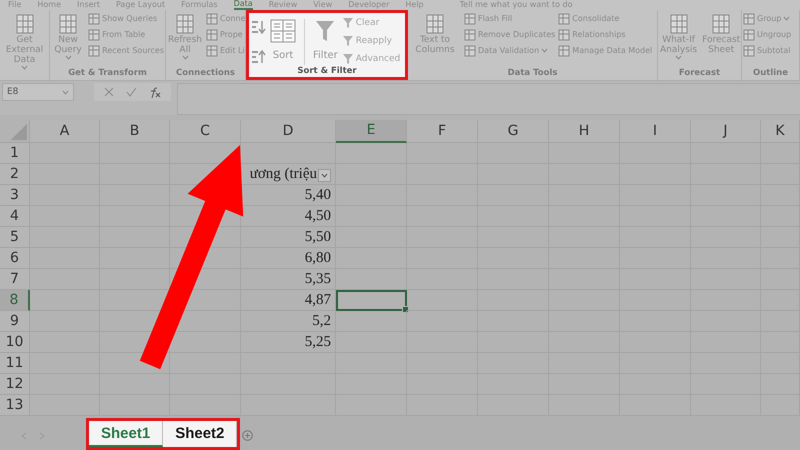 This screenshot has height=450, width=800. I want to click on ribbon-tab: Page Layout, so click(141, 5).